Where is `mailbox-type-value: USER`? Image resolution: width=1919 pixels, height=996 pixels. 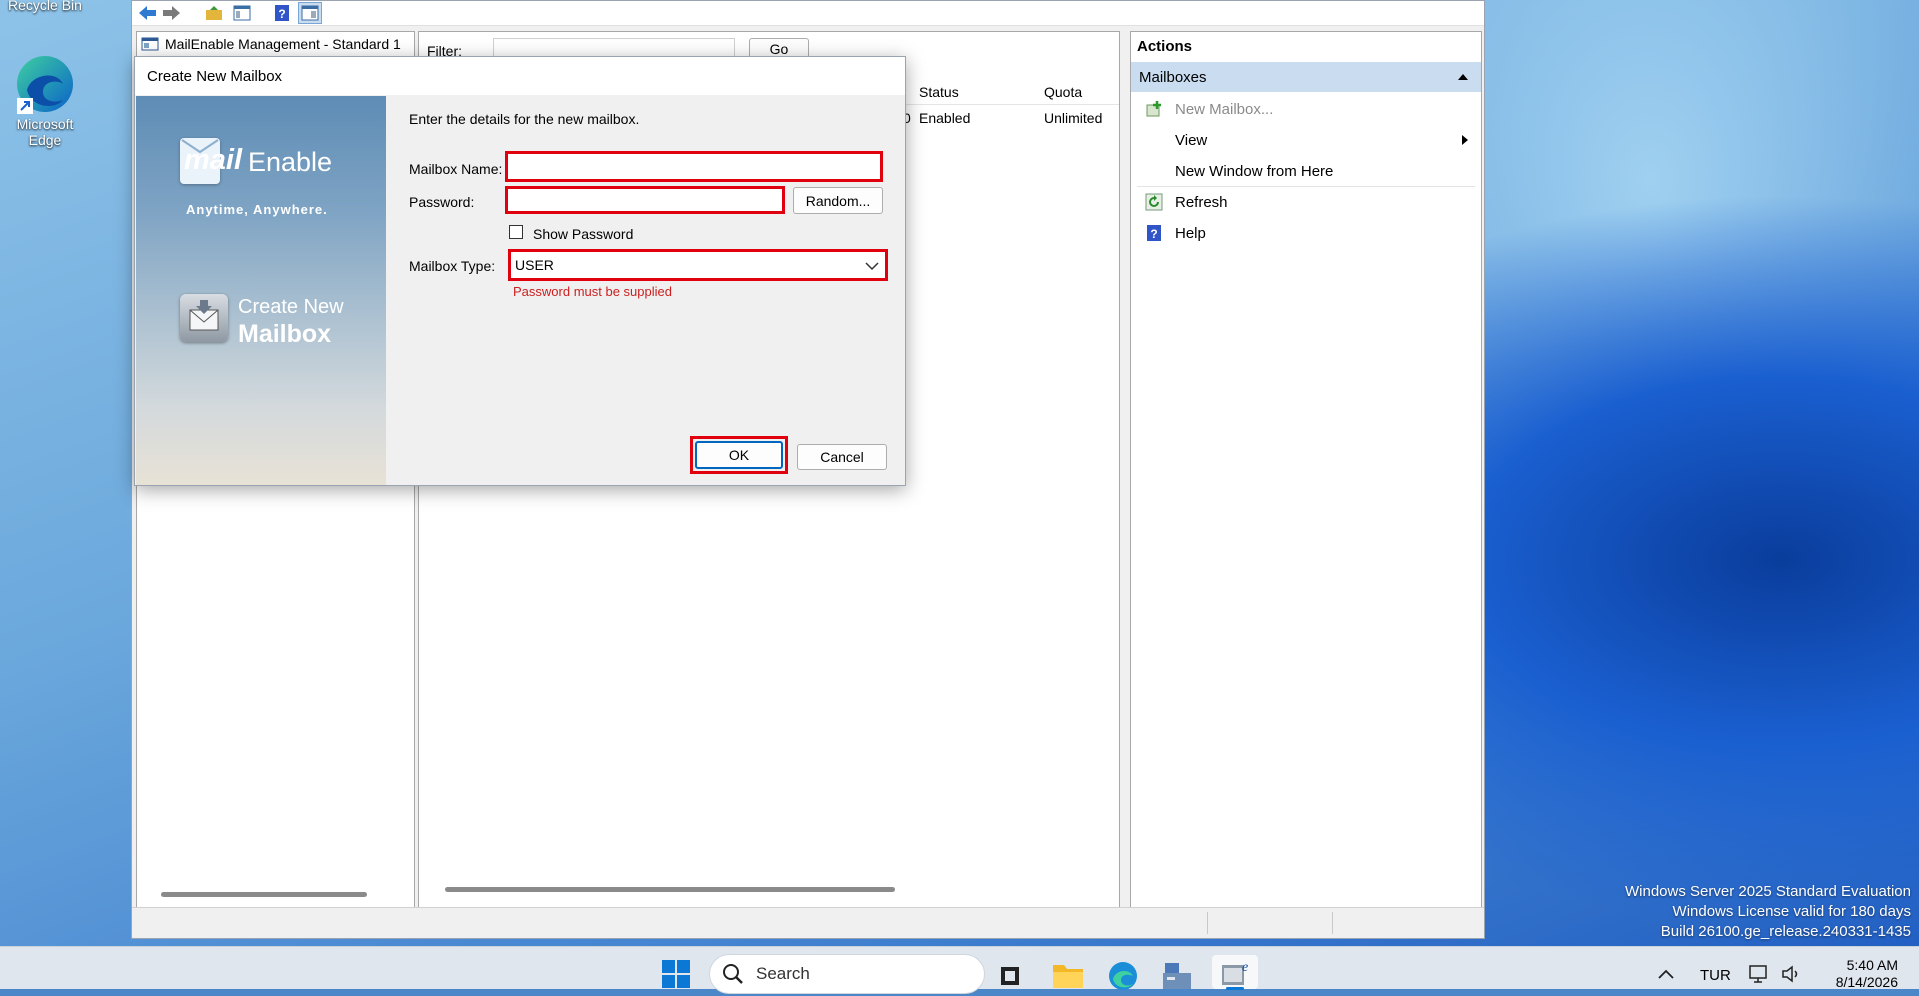 mailbox-type-value: USER is located at coordinates (534, 265).